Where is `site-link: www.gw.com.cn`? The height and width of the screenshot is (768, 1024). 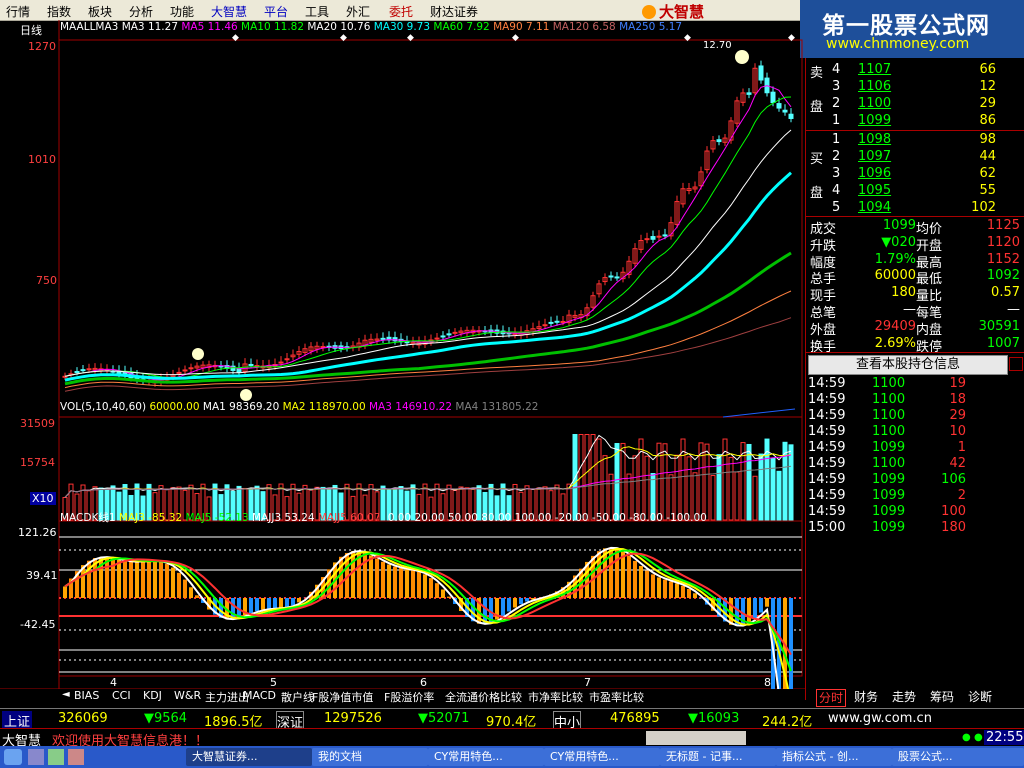 site-link: www.gw.com.cn is located at coordinates (880, 718).